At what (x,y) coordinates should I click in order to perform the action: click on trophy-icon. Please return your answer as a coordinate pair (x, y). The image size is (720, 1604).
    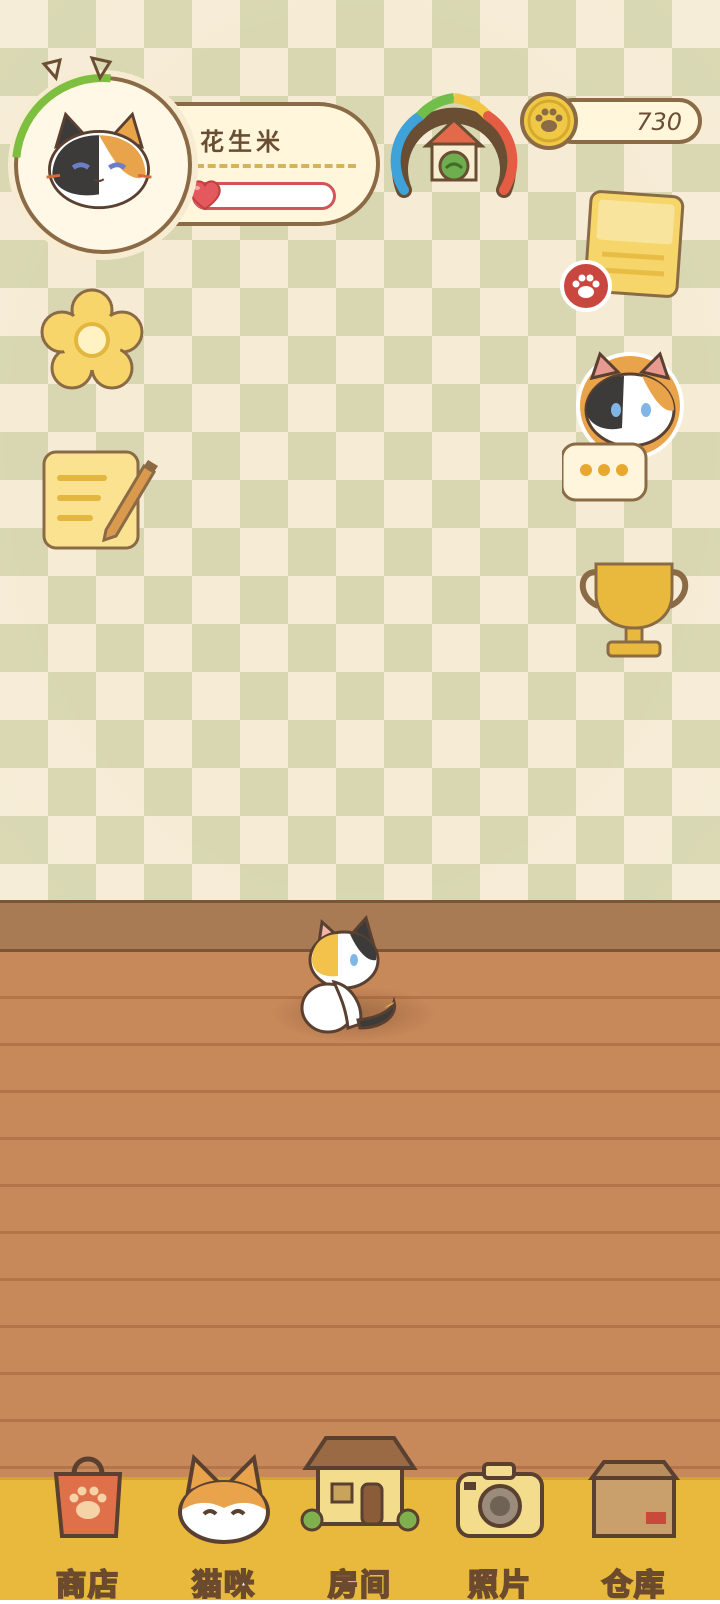
    Looking at the image, I should click on (634, 610).